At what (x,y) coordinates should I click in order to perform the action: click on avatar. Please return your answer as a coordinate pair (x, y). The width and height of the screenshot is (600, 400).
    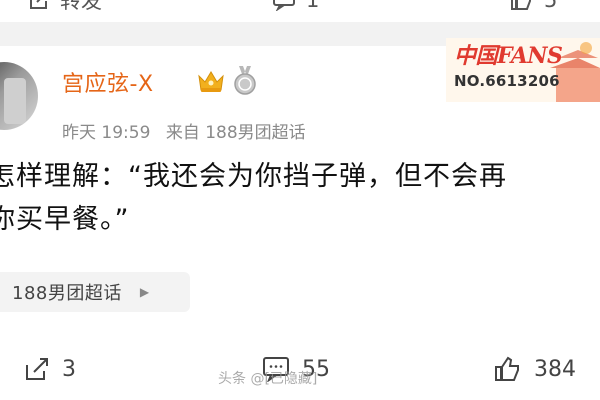
    Looking at the image, I should click on (19, 96).